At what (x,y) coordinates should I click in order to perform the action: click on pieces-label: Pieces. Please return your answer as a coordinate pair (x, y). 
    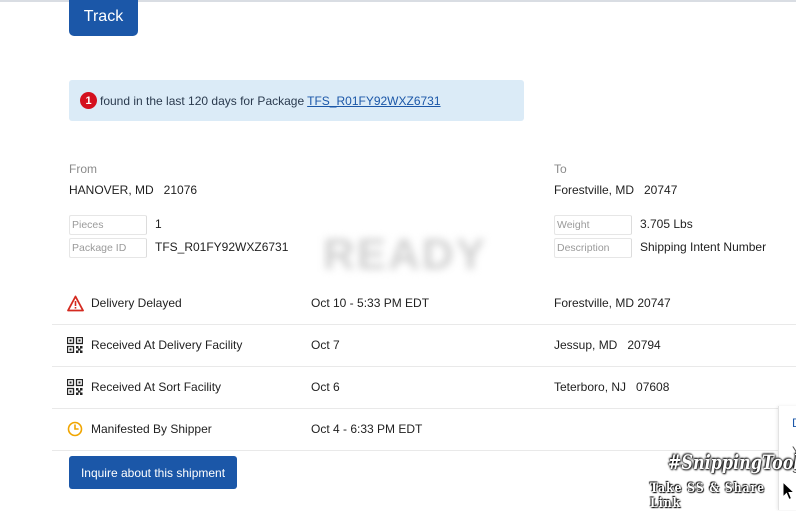
    Looking at the image, I should click on (108, 225).